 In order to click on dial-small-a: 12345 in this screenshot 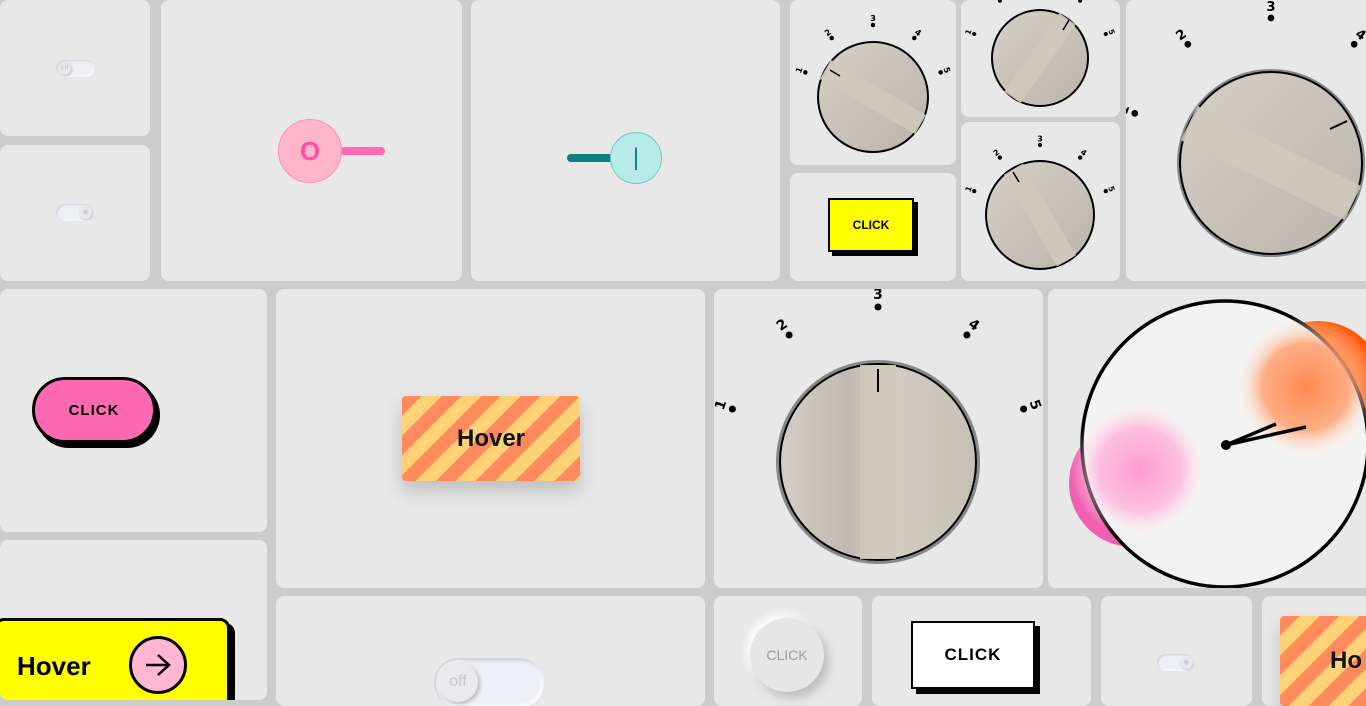, I will do `click(873, 82)`.